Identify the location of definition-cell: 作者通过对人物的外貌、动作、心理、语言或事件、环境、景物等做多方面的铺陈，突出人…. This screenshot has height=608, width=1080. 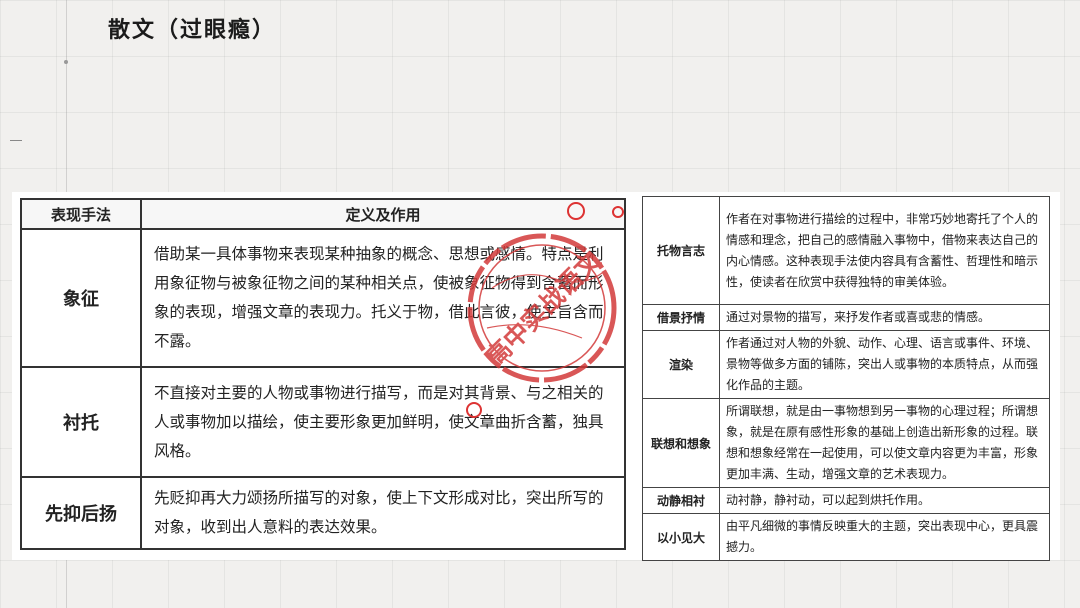
(884, 364).